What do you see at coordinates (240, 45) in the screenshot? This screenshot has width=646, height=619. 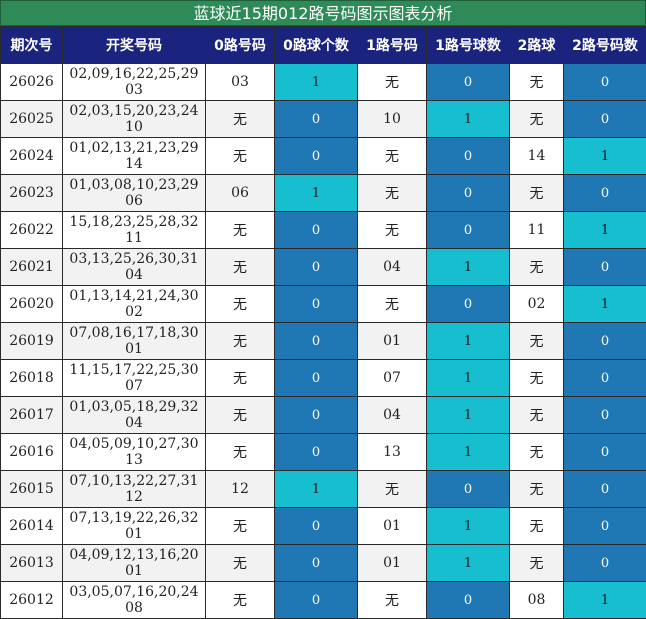 I see `col-header-route0-number: 0路号码` at bounding box center [240, 45].